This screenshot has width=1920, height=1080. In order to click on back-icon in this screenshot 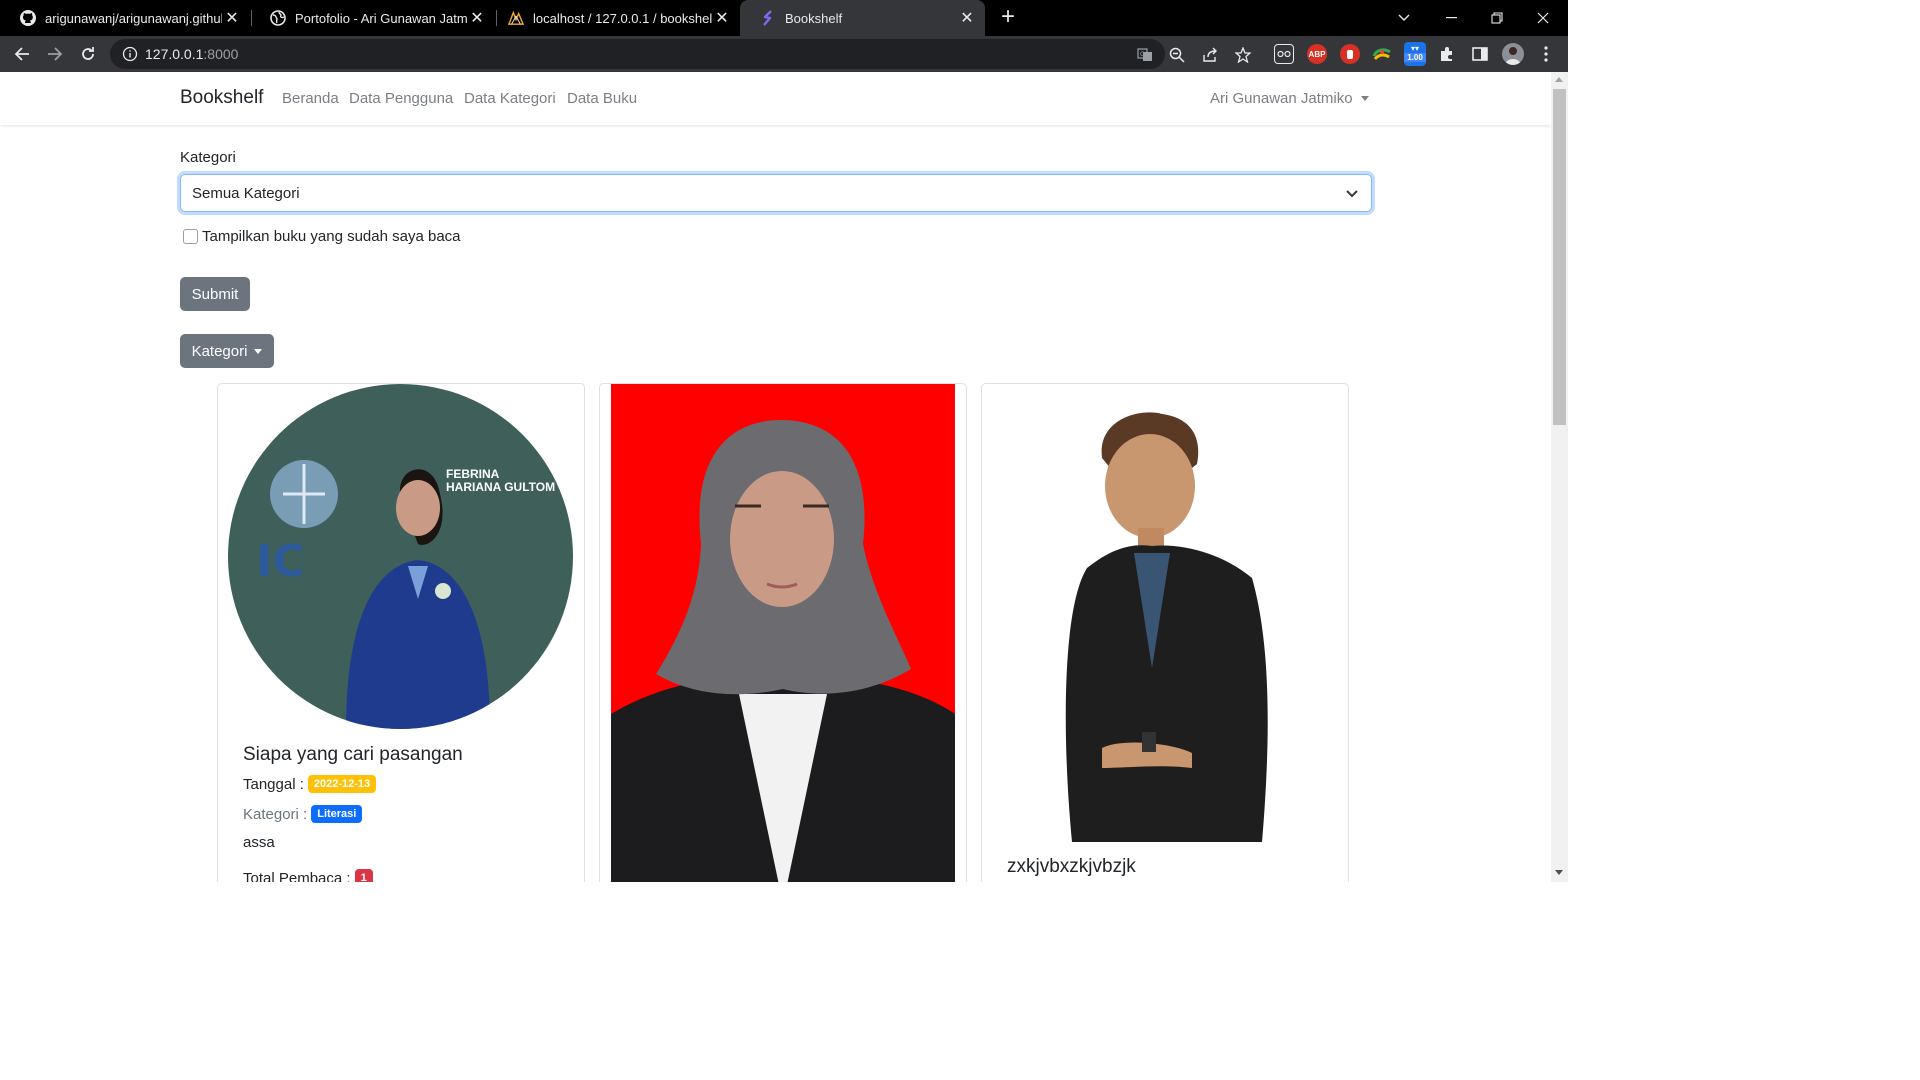, I will do `click(22, 54)`.